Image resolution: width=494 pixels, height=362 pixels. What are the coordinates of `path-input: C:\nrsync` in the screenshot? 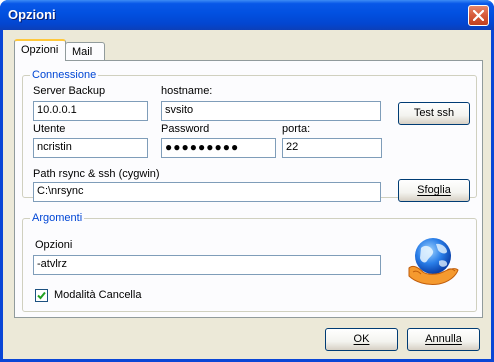 It's located at (207, 192).